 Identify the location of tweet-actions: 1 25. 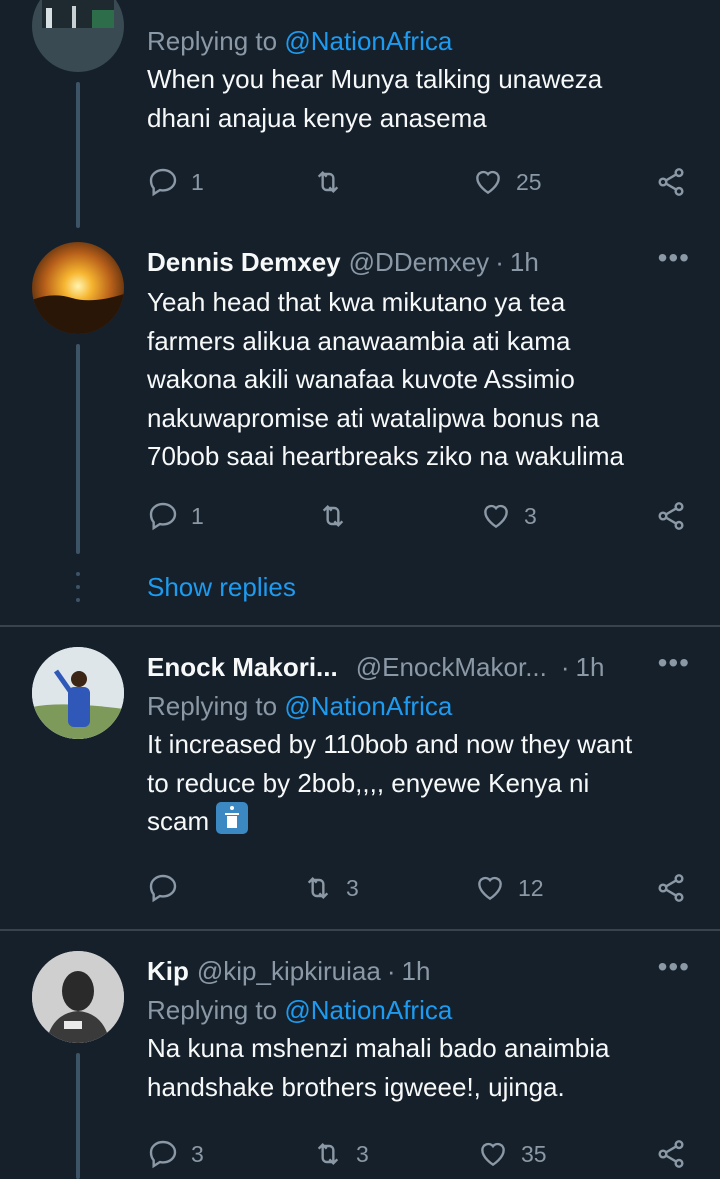
(419, 182).